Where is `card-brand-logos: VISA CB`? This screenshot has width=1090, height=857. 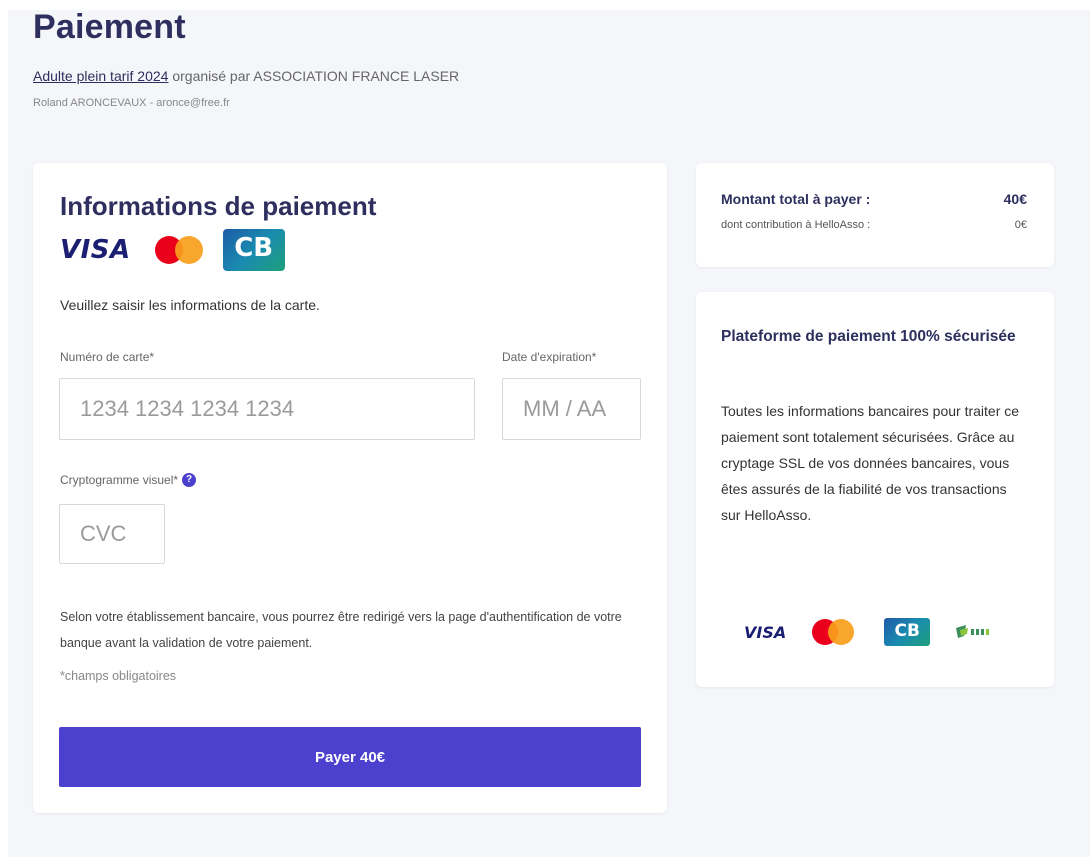 card-brand-logos: VISA CB is located at coordinates (172, 250).